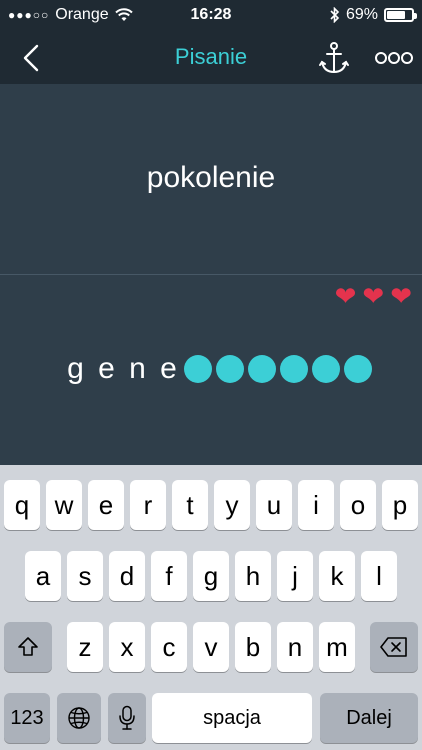  I want to click on key-m: m, so click(337, 647).